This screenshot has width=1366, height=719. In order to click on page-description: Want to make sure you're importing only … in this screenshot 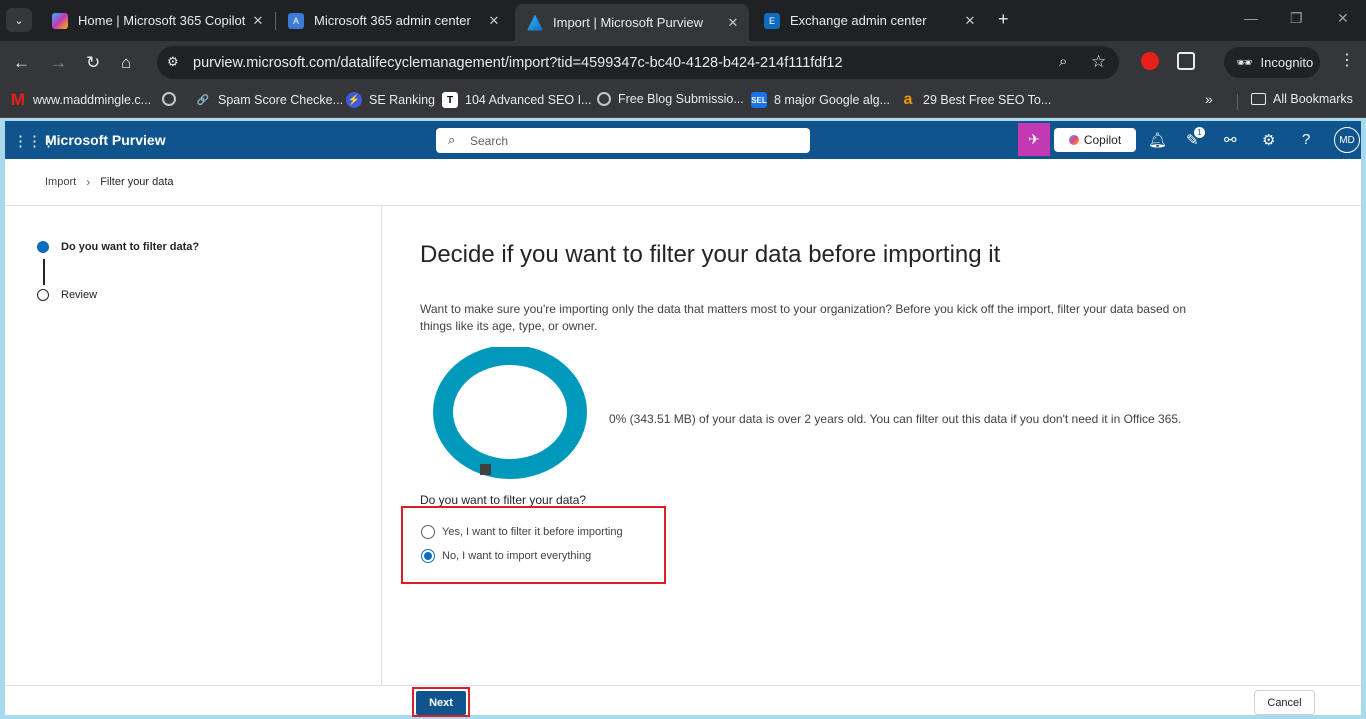, I will do `click(803, 317)`.